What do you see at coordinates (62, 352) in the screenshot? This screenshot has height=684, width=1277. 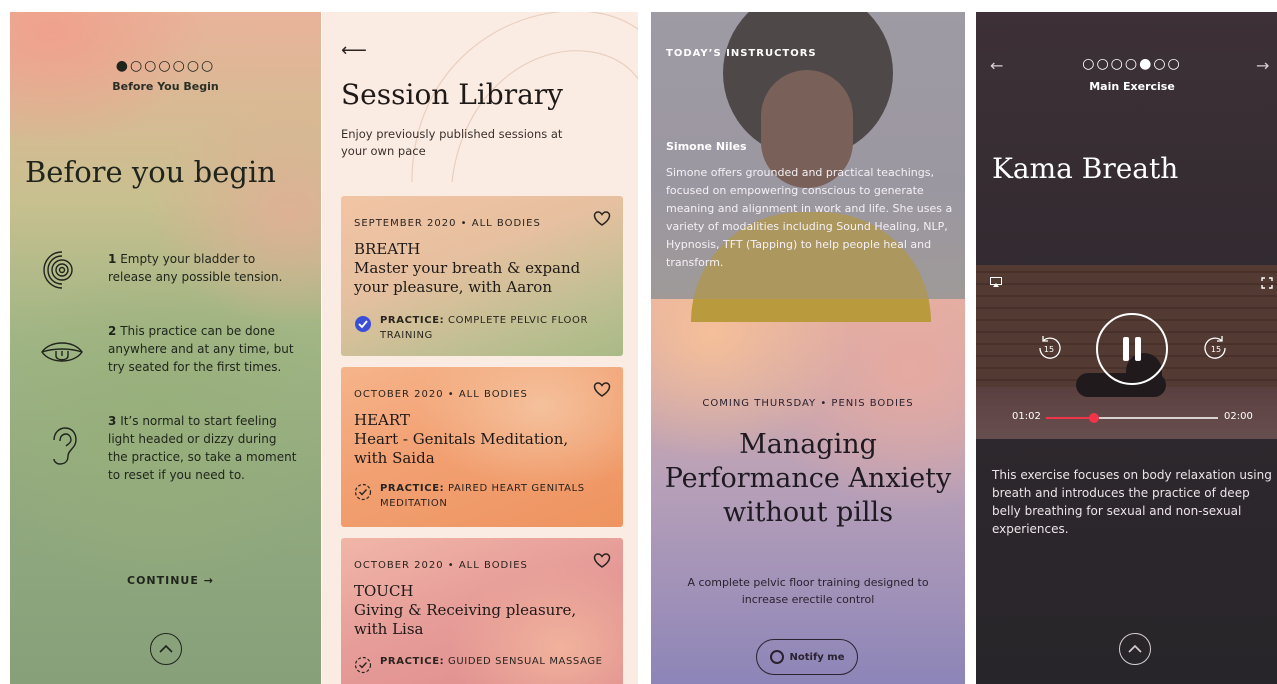 I see `mouth-icon` at bounding box center [62, 352].